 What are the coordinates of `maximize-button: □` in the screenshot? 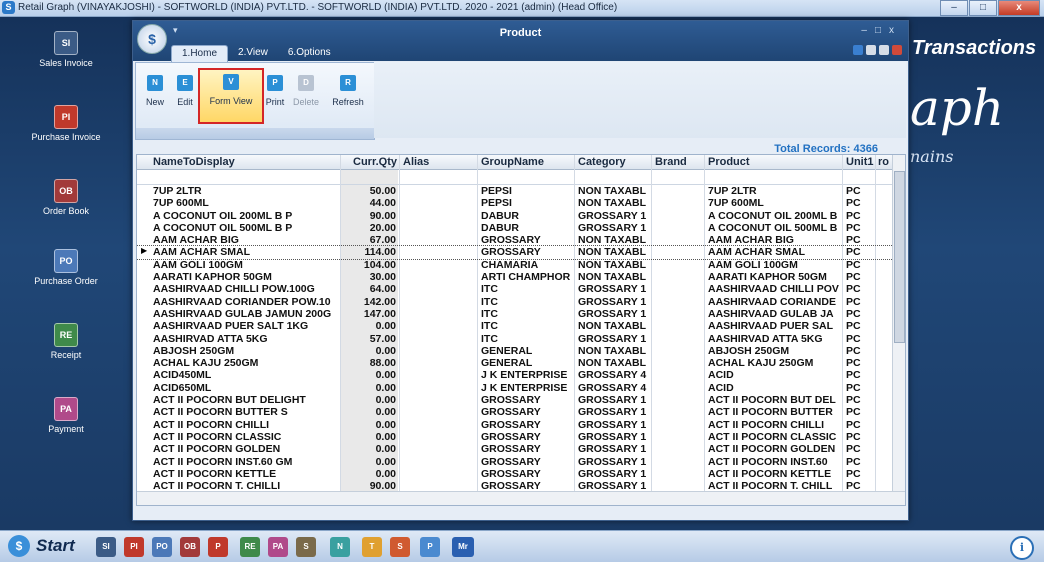 It's located at (983, 8).